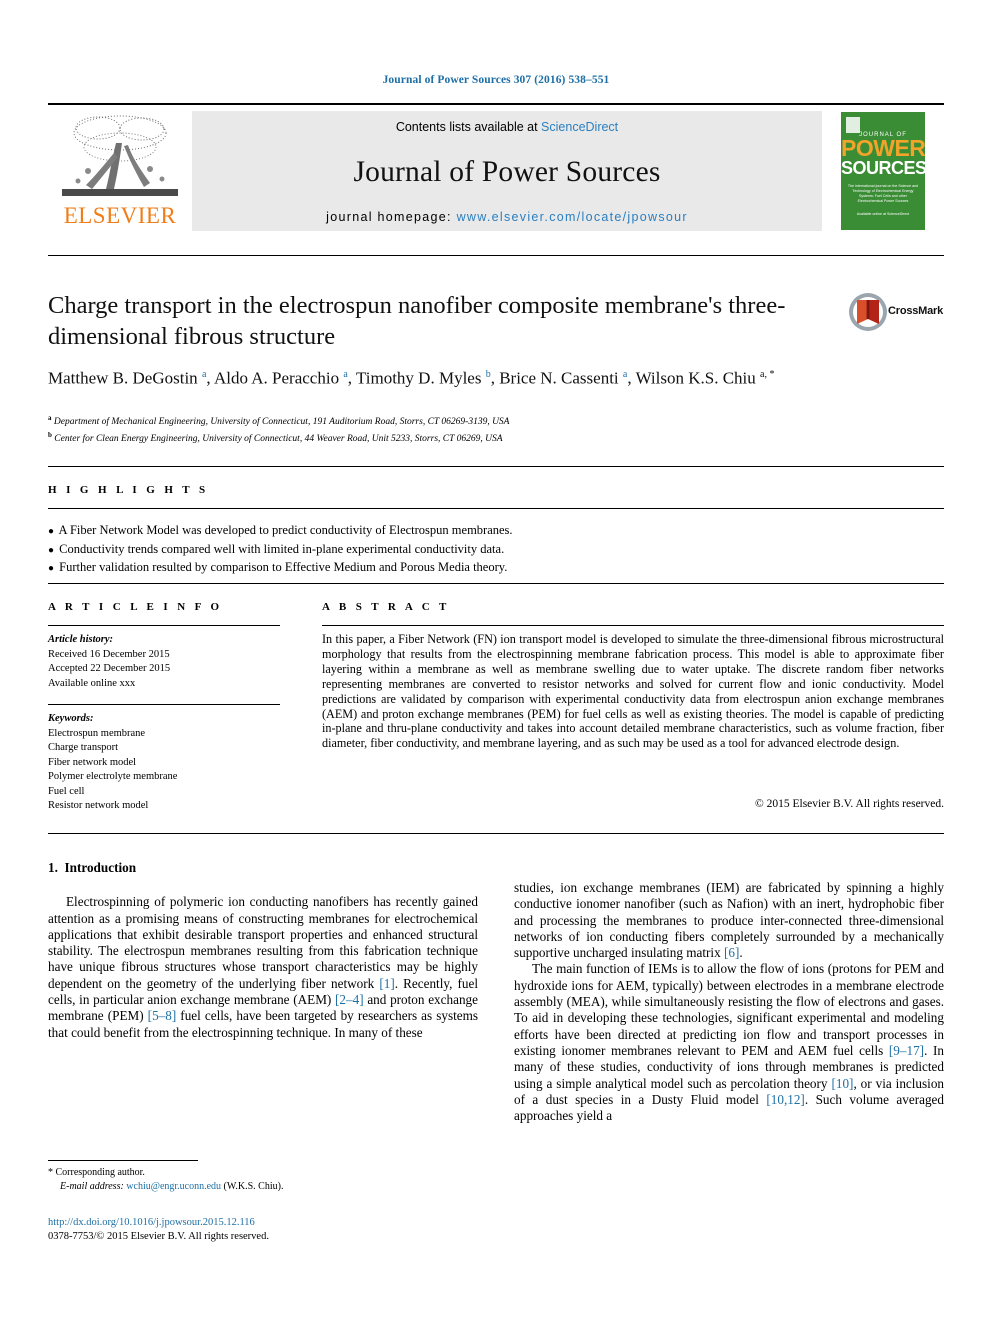  What do you see at coordinates (120, 155) in the screenshot?
I see `elsevier-tree-icon` at bounding box center [120, 155].